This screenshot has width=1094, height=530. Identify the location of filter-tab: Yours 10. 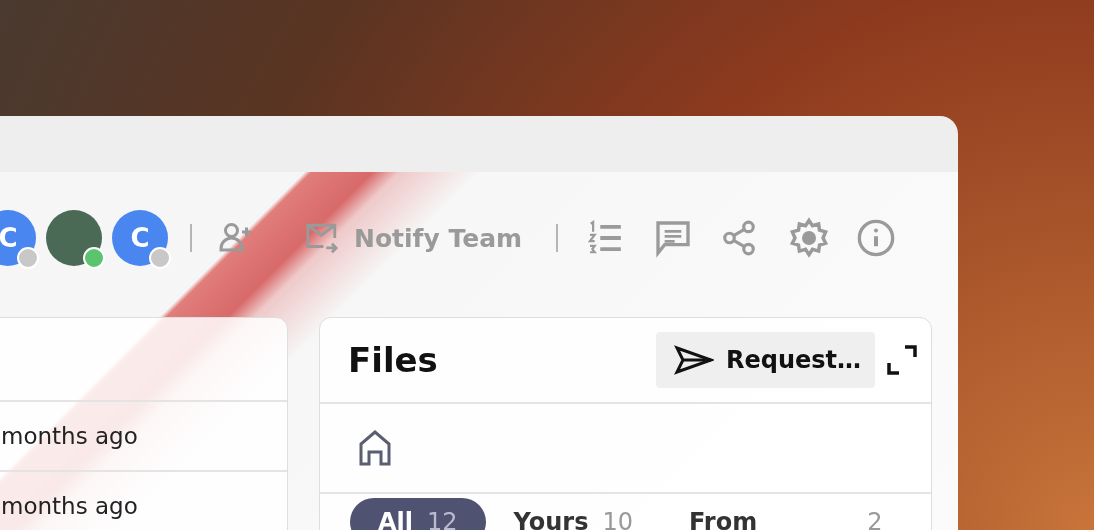
(573, 514).